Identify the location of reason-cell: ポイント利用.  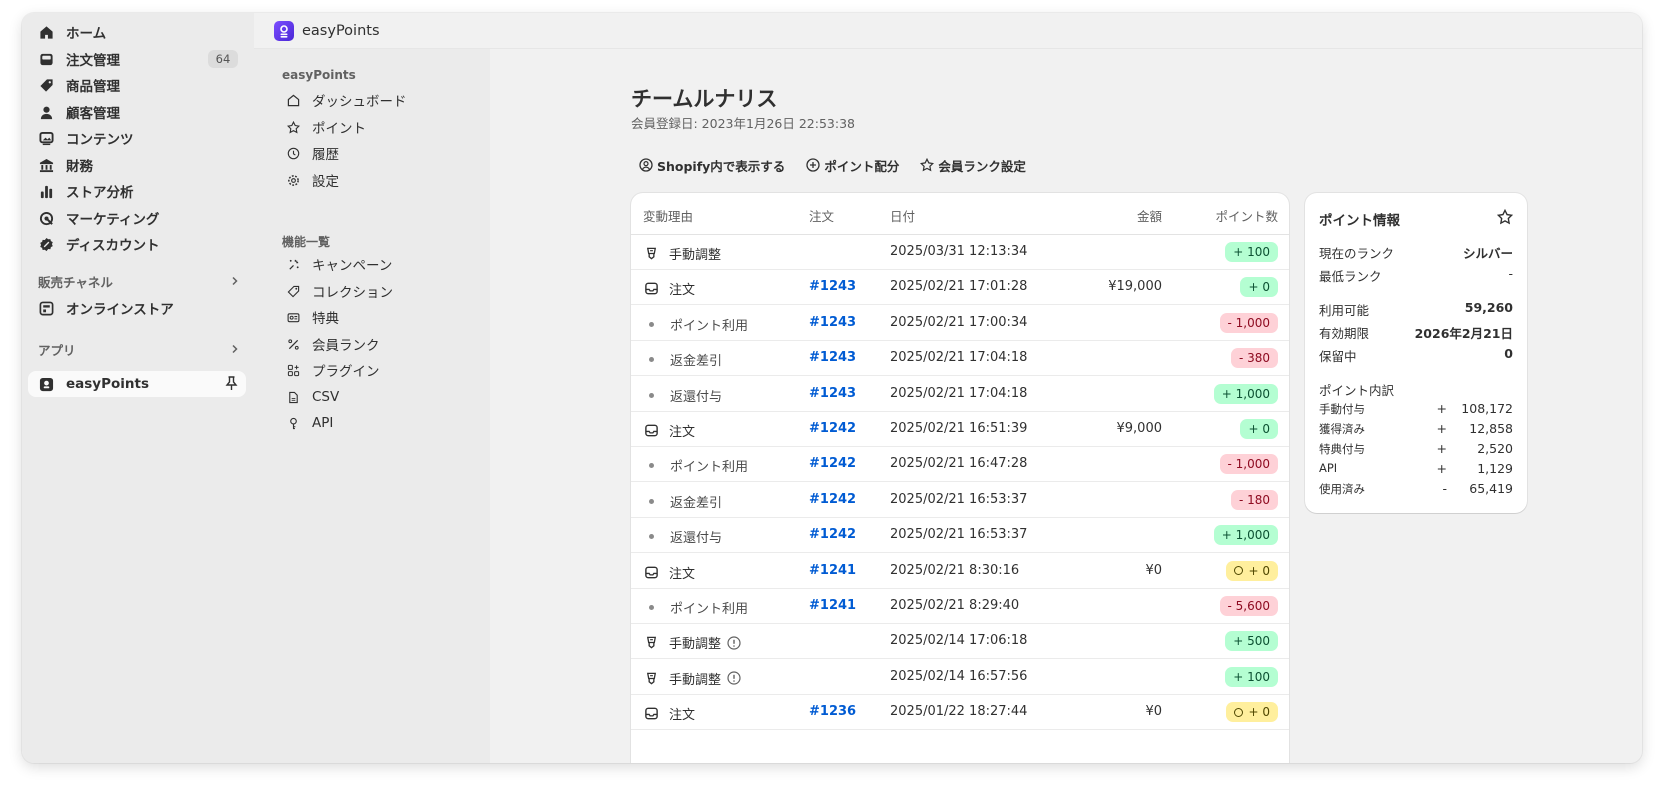
(695, 465).